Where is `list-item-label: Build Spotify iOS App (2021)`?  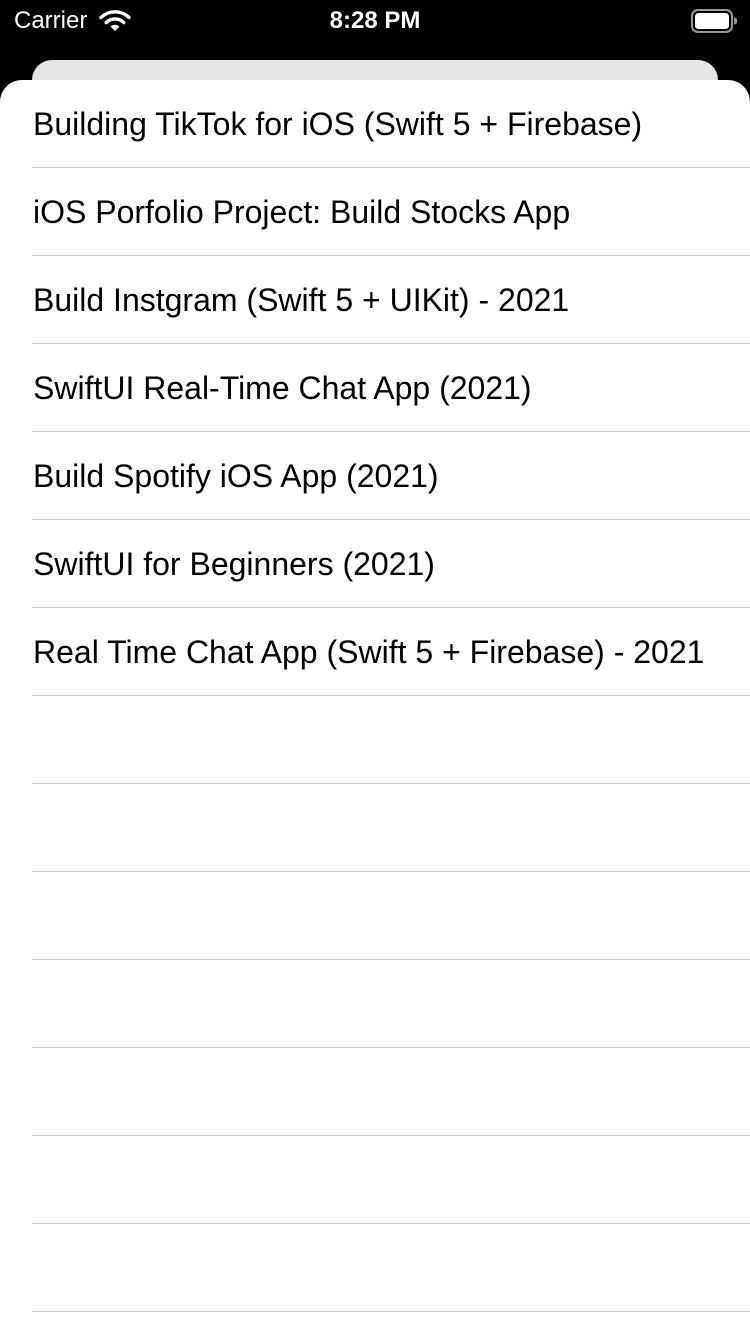 list-item-label: Build Spotify iOS App (2021) is located at coordinates (236, 476).